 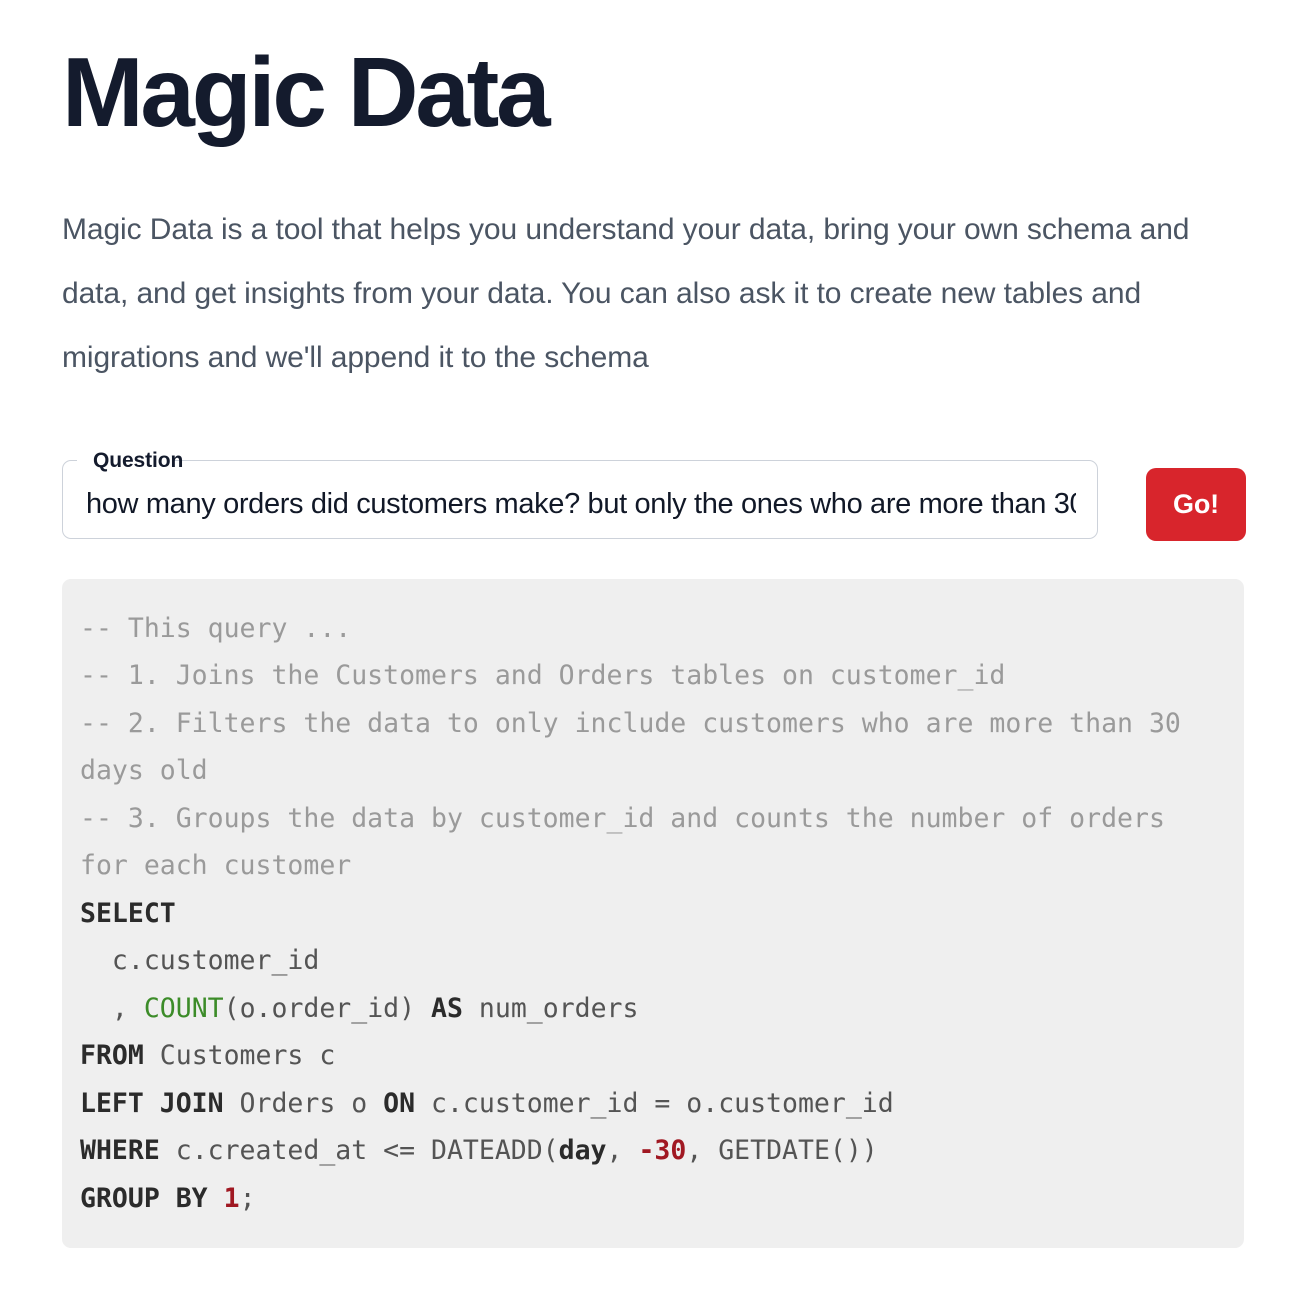 I want to click on question-field-wrapper: Question Question, so click(x=580, y=494).